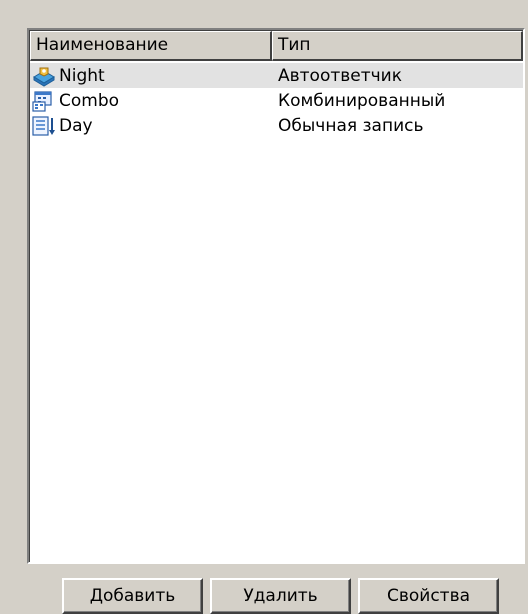 This screenshot has width=528, height=614. I want to click on combined-icon, so click(44, 101).